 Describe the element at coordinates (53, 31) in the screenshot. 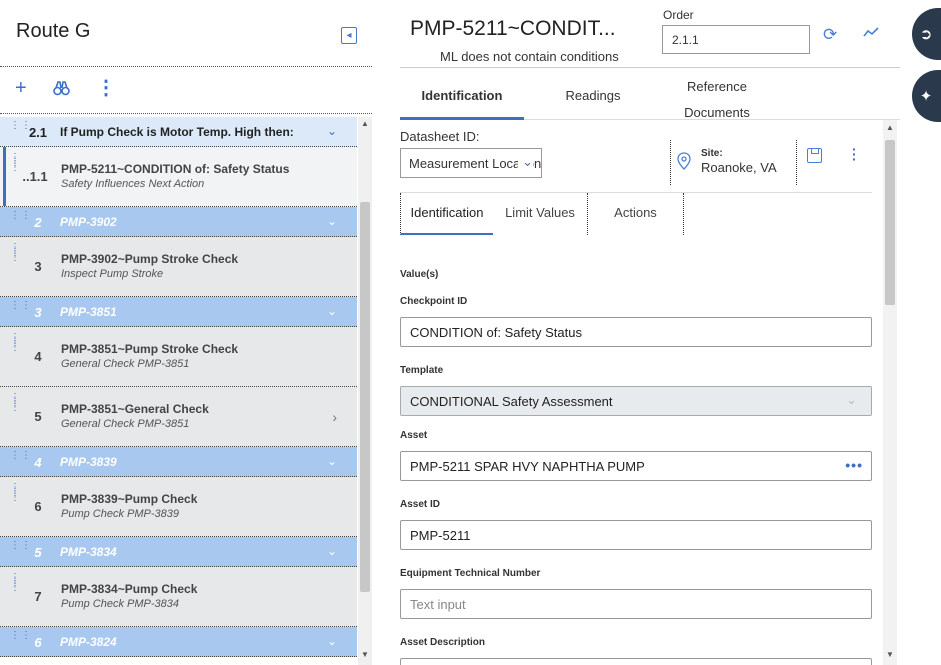

I see `route-title: Route G` at that location.